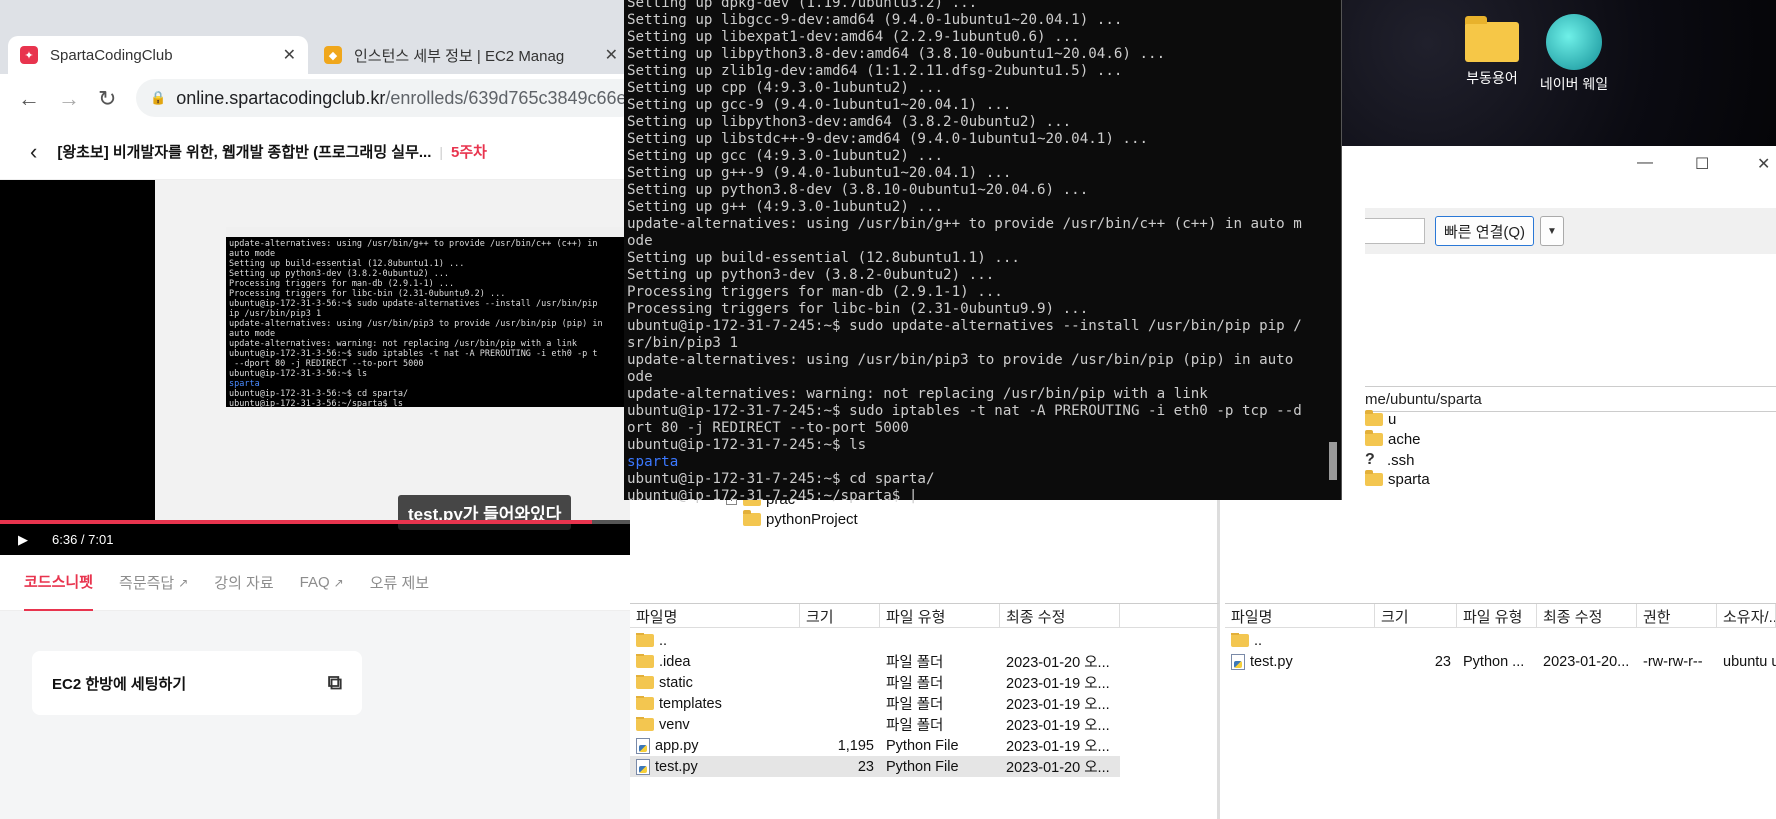 Image resolution: width=1776 pixels, height=819 pixels. Describe the element at coordinates (1702, 164) in the screenshot. I see `maximize-icon: ☐` at that location.